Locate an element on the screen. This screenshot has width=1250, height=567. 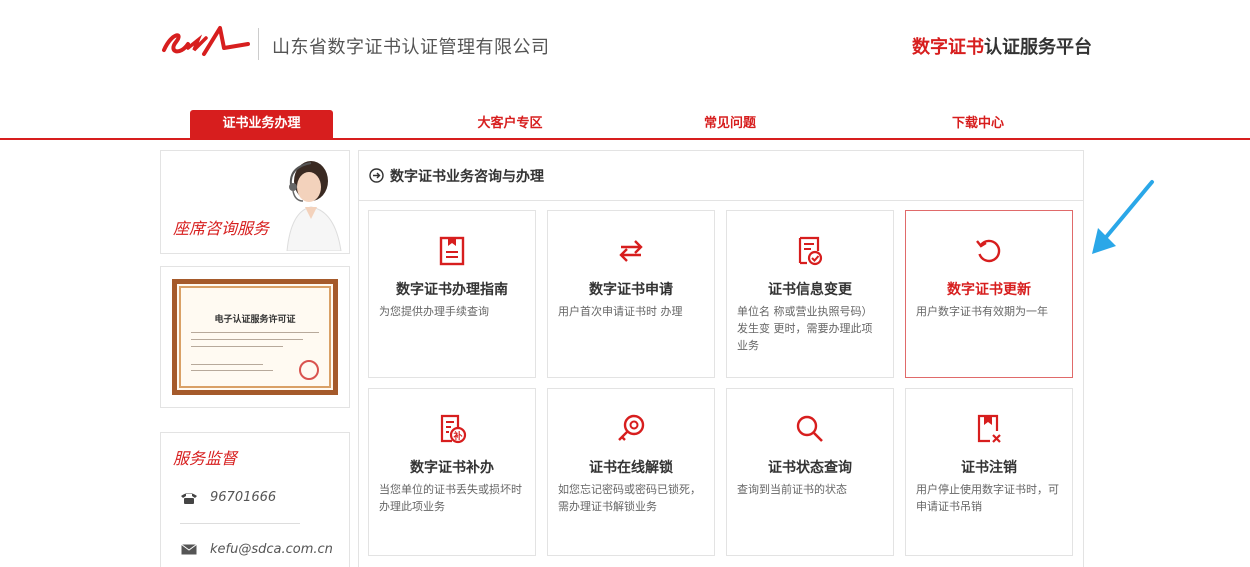
circle-arrow-right-icon is located at coordinates (376, 175).